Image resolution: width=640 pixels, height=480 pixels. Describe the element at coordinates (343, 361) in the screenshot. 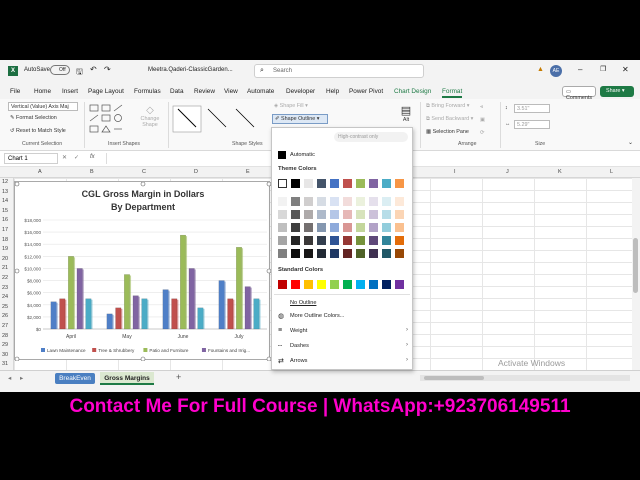

I see `arrows-option: ⇄ Arrows ›` at that location.